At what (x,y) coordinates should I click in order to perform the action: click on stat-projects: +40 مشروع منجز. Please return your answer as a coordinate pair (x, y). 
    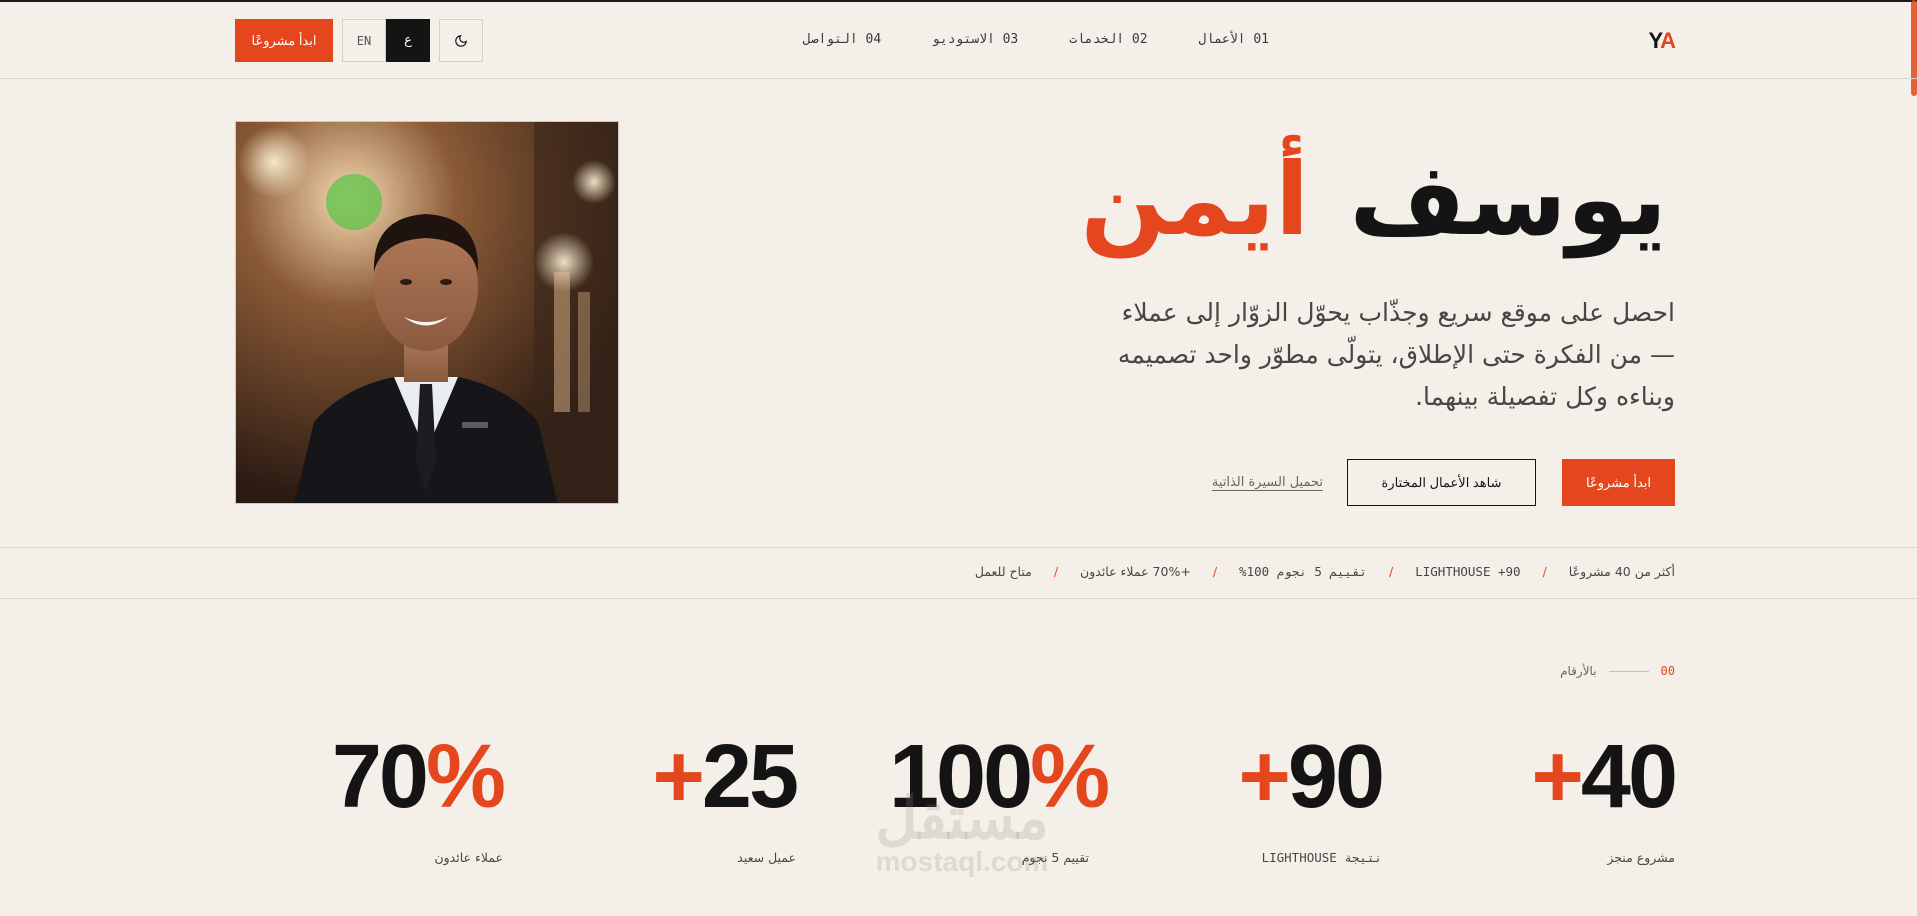
    Looking at the image, I should click on (1576, 798).